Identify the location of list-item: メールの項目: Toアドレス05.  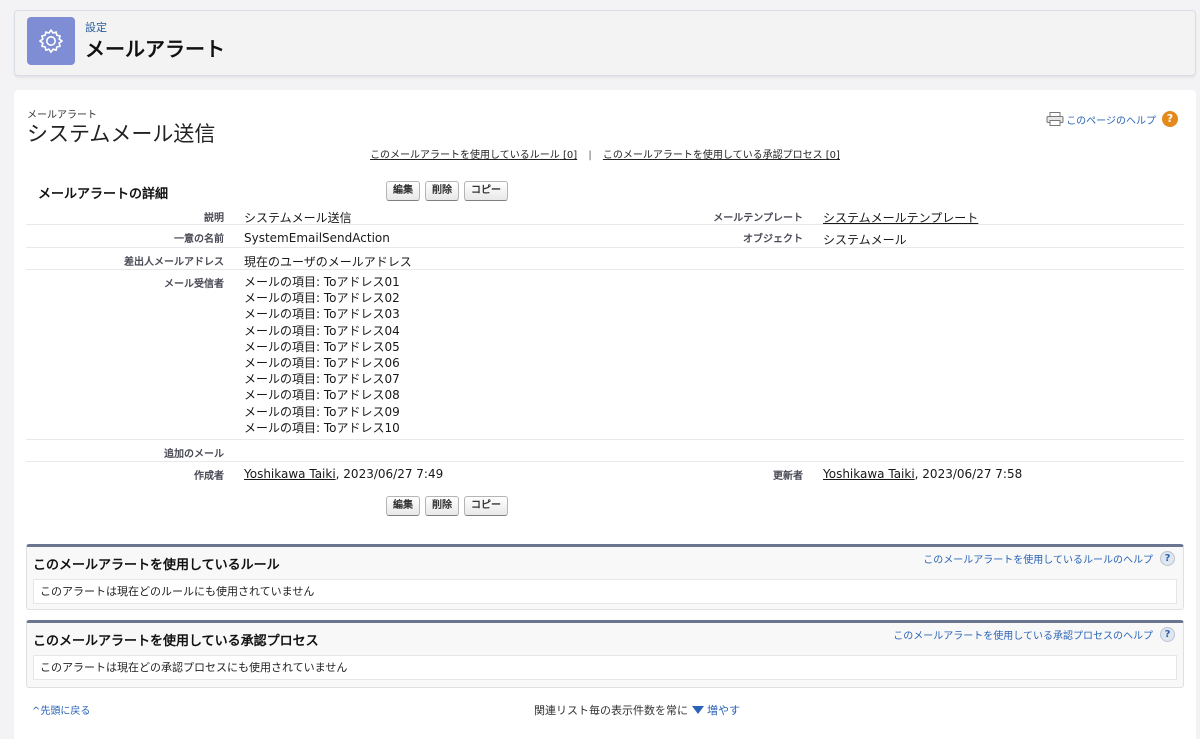
(322, 346).